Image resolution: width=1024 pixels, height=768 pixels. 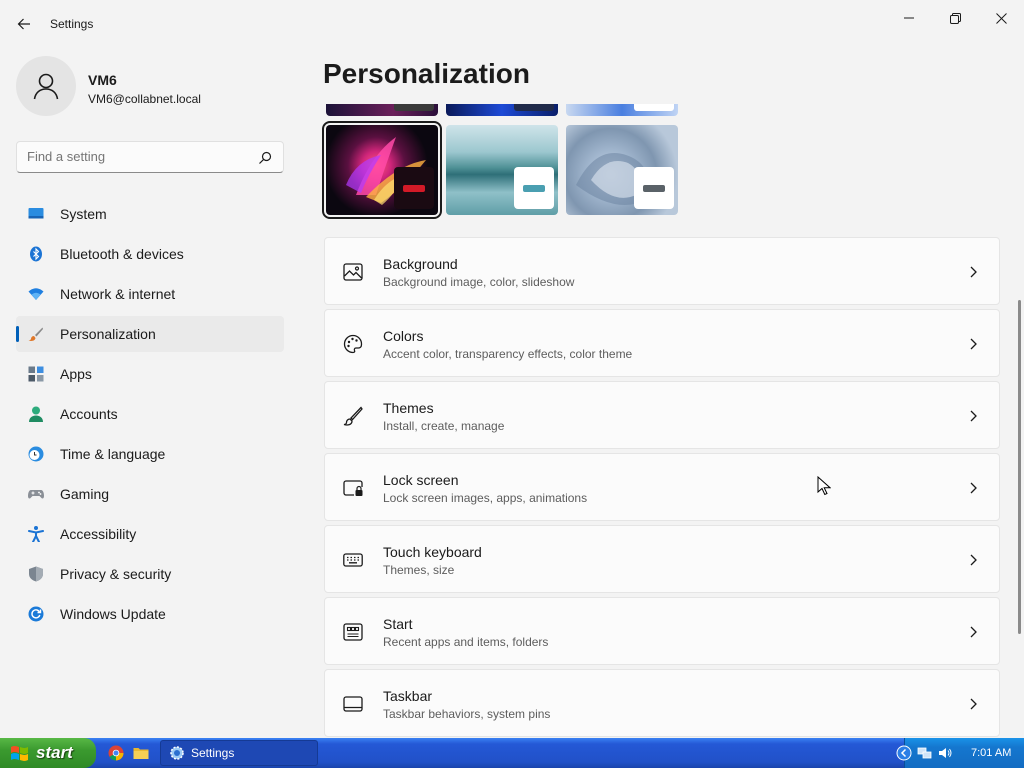 I want to click on card-title: Touch keyboard, so click(x=432, y=552).